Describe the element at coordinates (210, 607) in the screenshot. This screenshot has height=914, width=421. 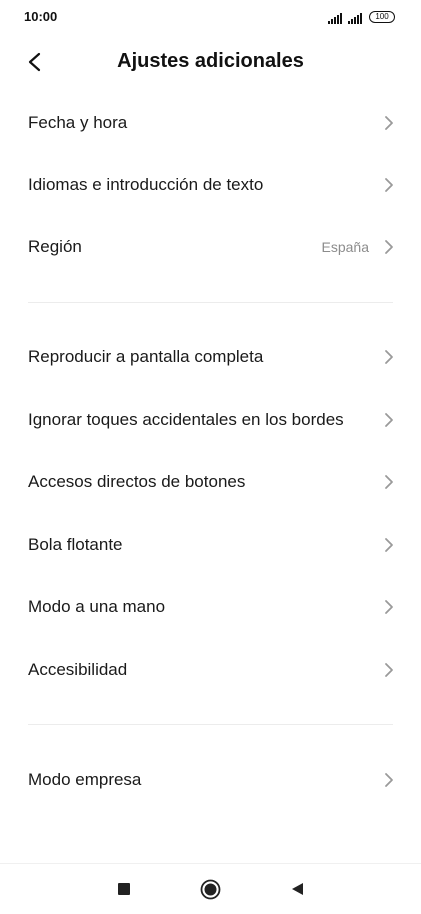
I see `settings-item-one-hand: Modo a una mano` at that location.